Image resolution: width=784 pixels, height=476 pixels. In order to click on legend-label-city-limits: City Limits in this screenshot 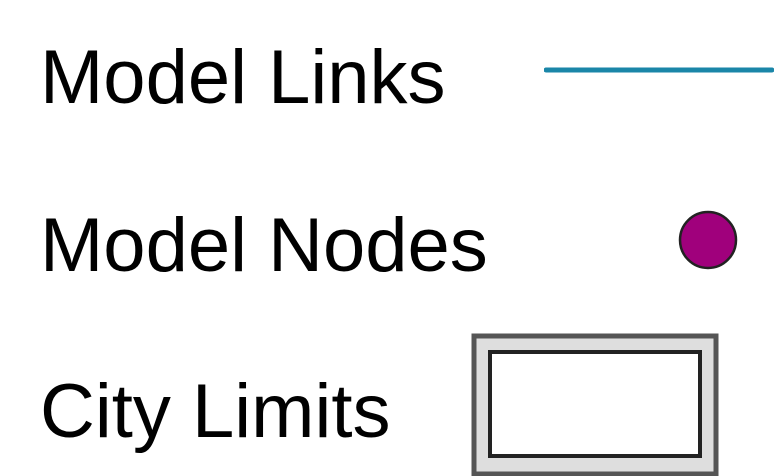, I will do `click(215, 411)`.